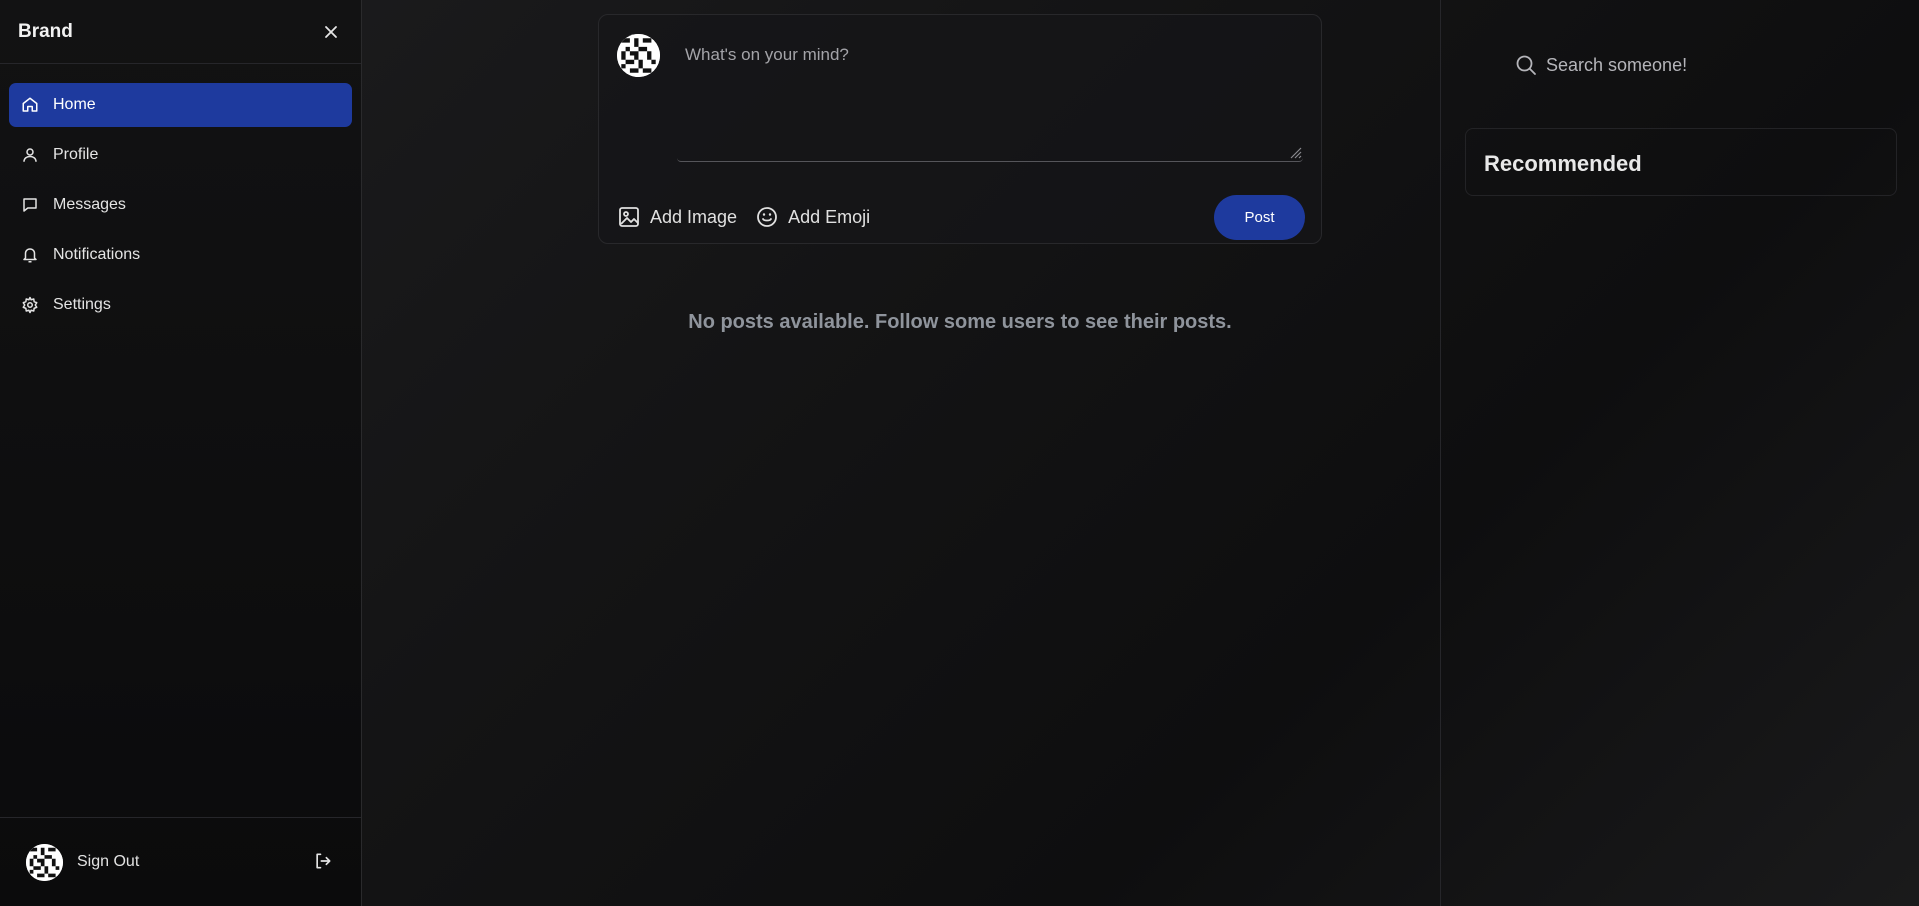 This screenshot has width=1919, height=906. I want to click on sidebar-item-home: Home, so click(180, 105).